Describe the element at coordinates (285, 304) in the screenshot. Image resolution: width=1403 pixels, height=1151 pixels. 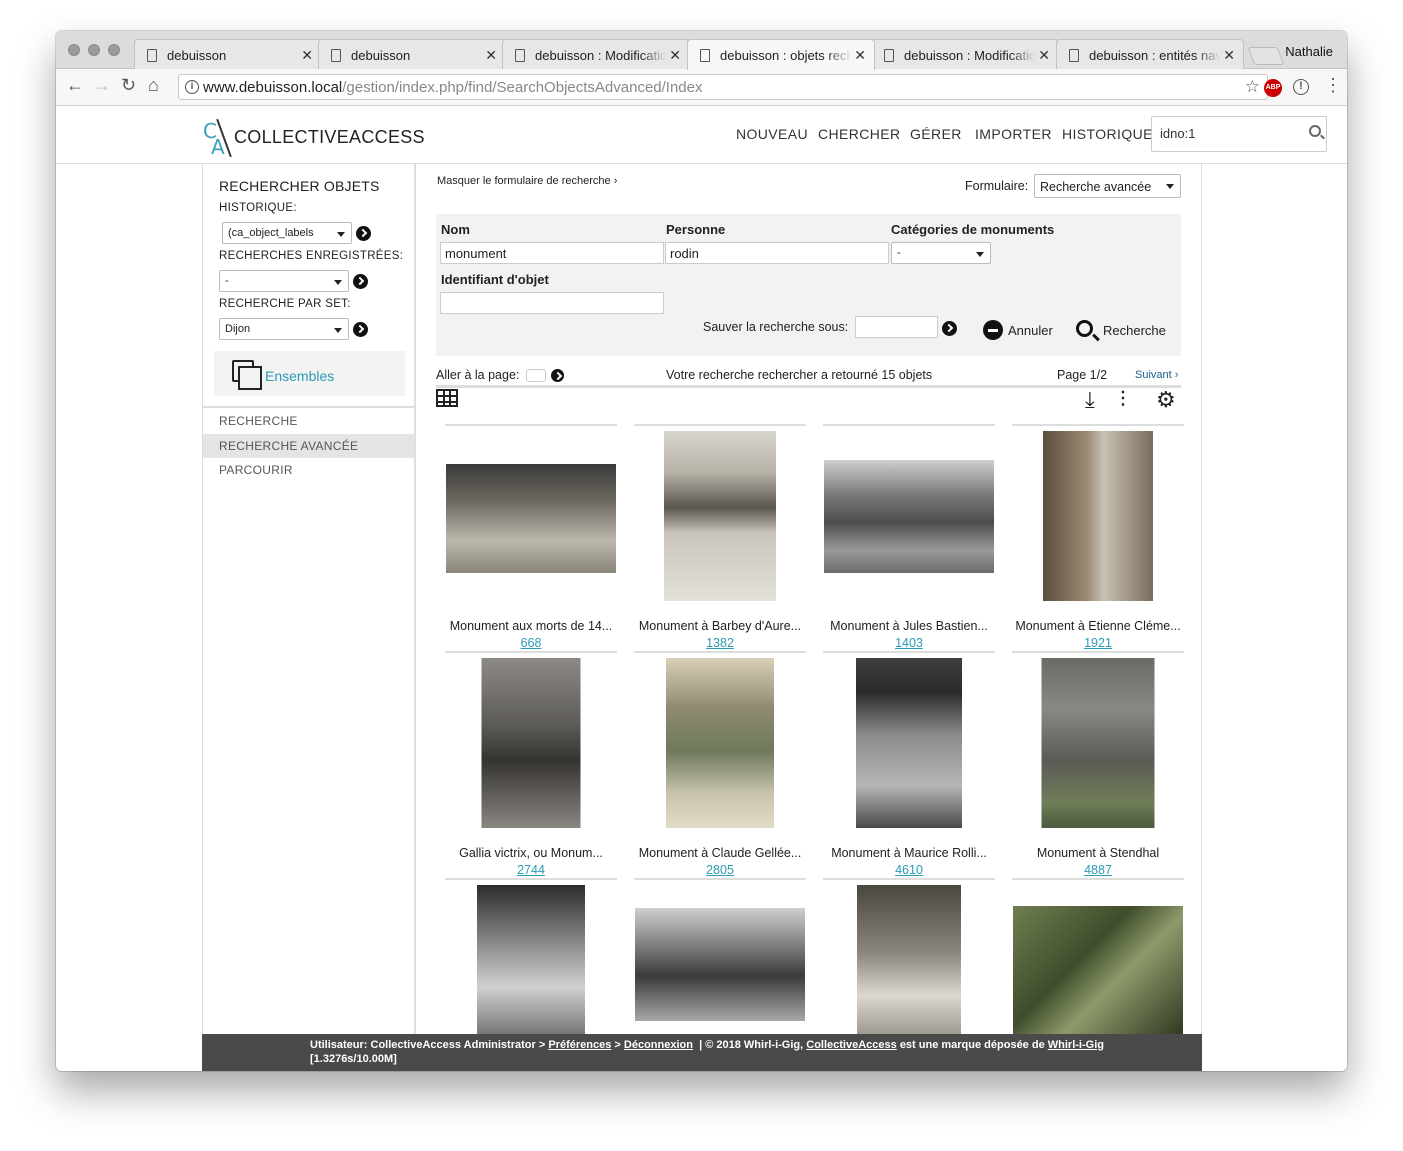
I see `set-search-label: RECHERCHE PAR SET:` at that location.